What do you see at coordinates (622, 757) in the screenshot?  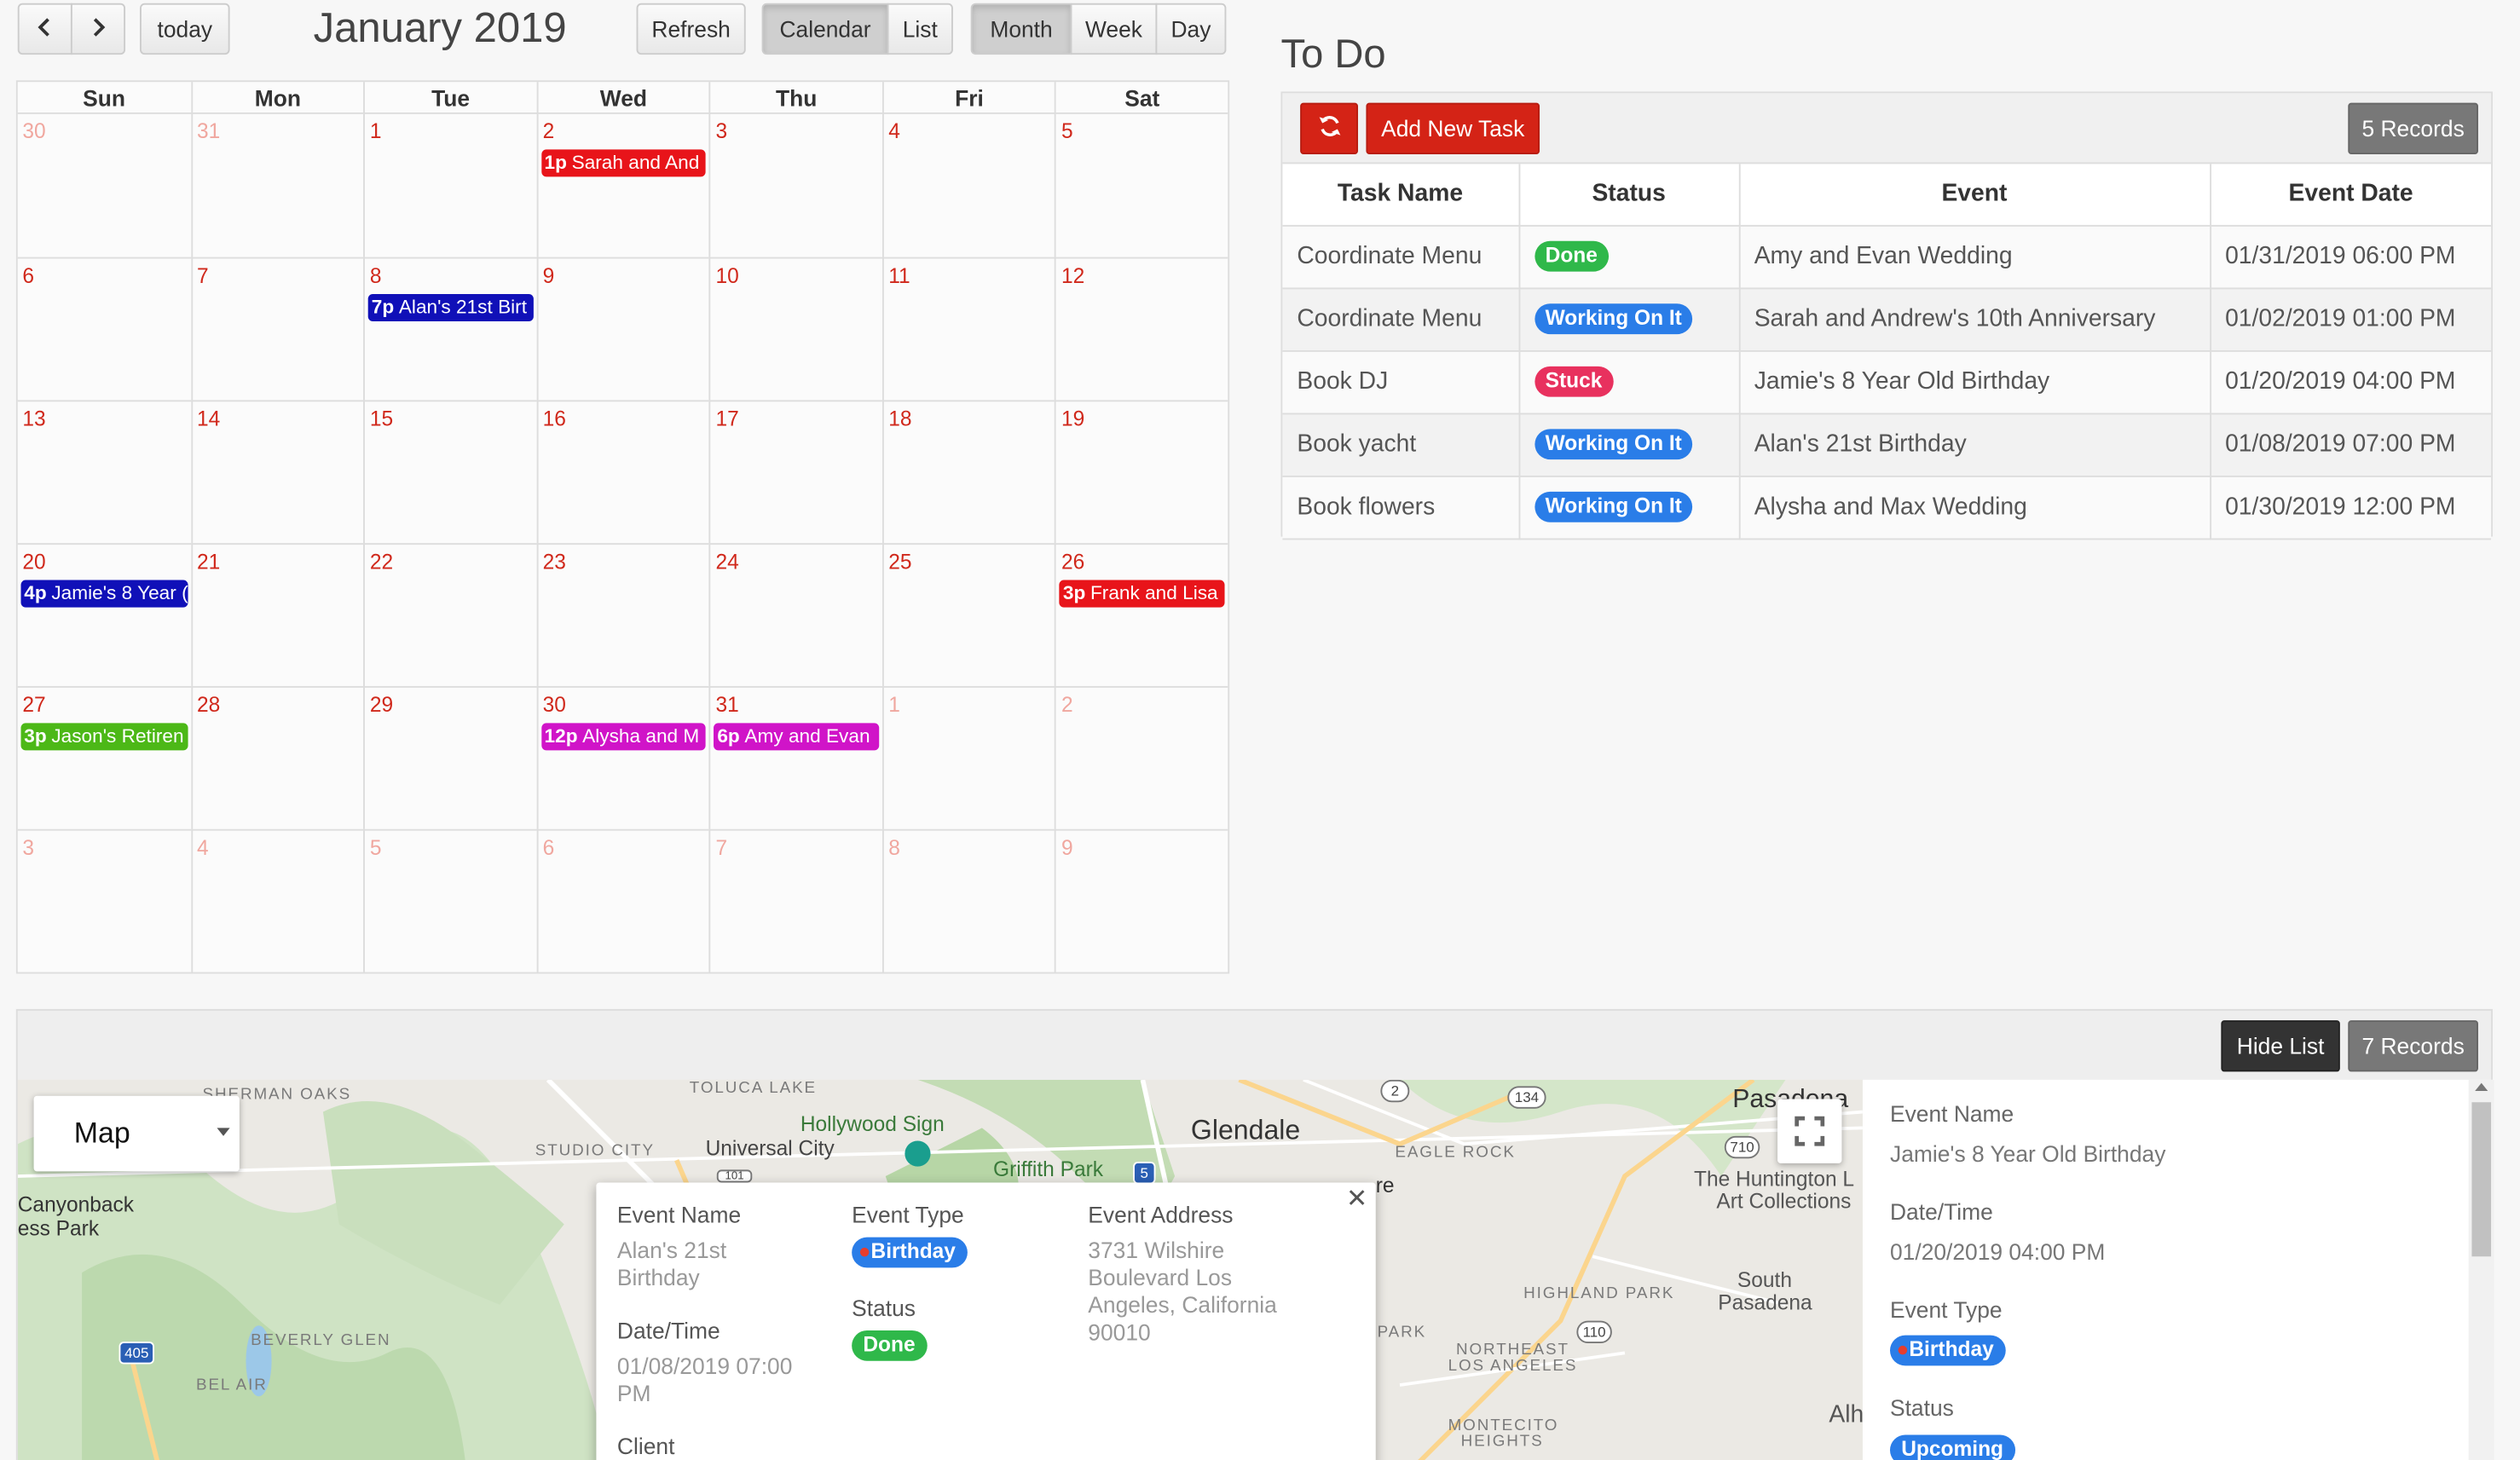 I see `day-cell: 30 12p Alysha and M` at bounding box center [622, 757].